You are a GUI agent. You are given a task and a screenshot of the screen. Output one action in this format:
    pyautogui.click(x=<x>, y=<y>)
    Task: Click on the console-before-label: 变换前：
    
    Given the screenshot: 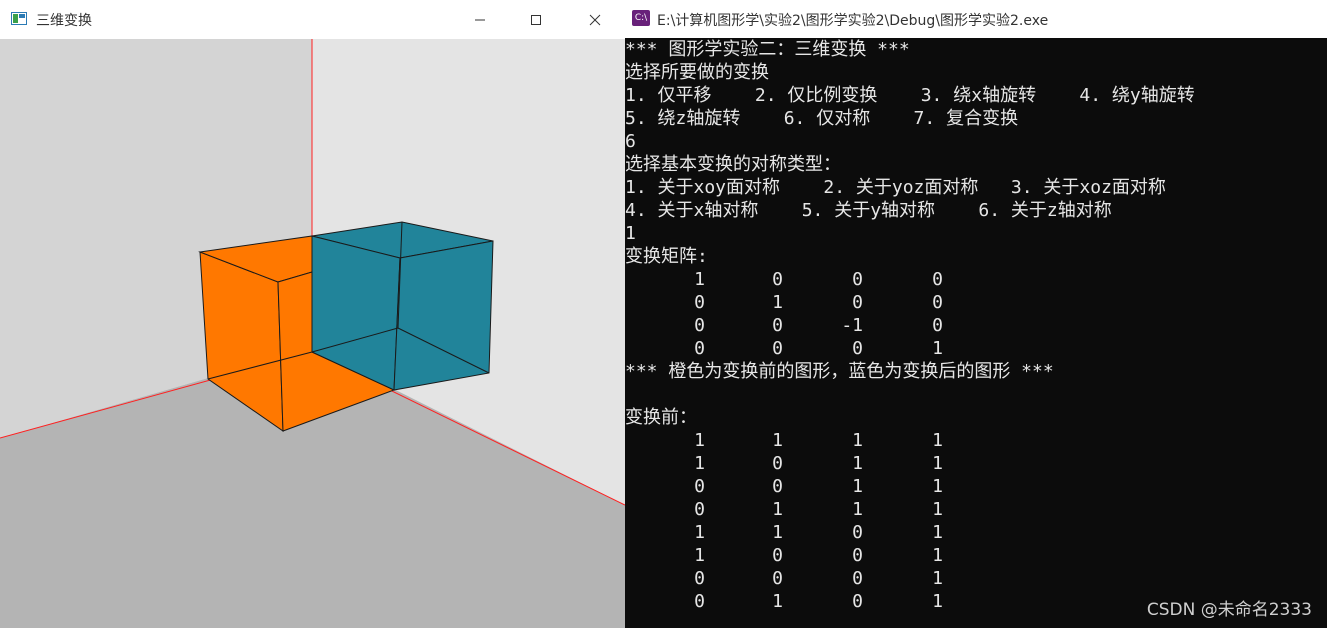 What is the action you would take?
    pyautogui.click(x=661, y=417)
    